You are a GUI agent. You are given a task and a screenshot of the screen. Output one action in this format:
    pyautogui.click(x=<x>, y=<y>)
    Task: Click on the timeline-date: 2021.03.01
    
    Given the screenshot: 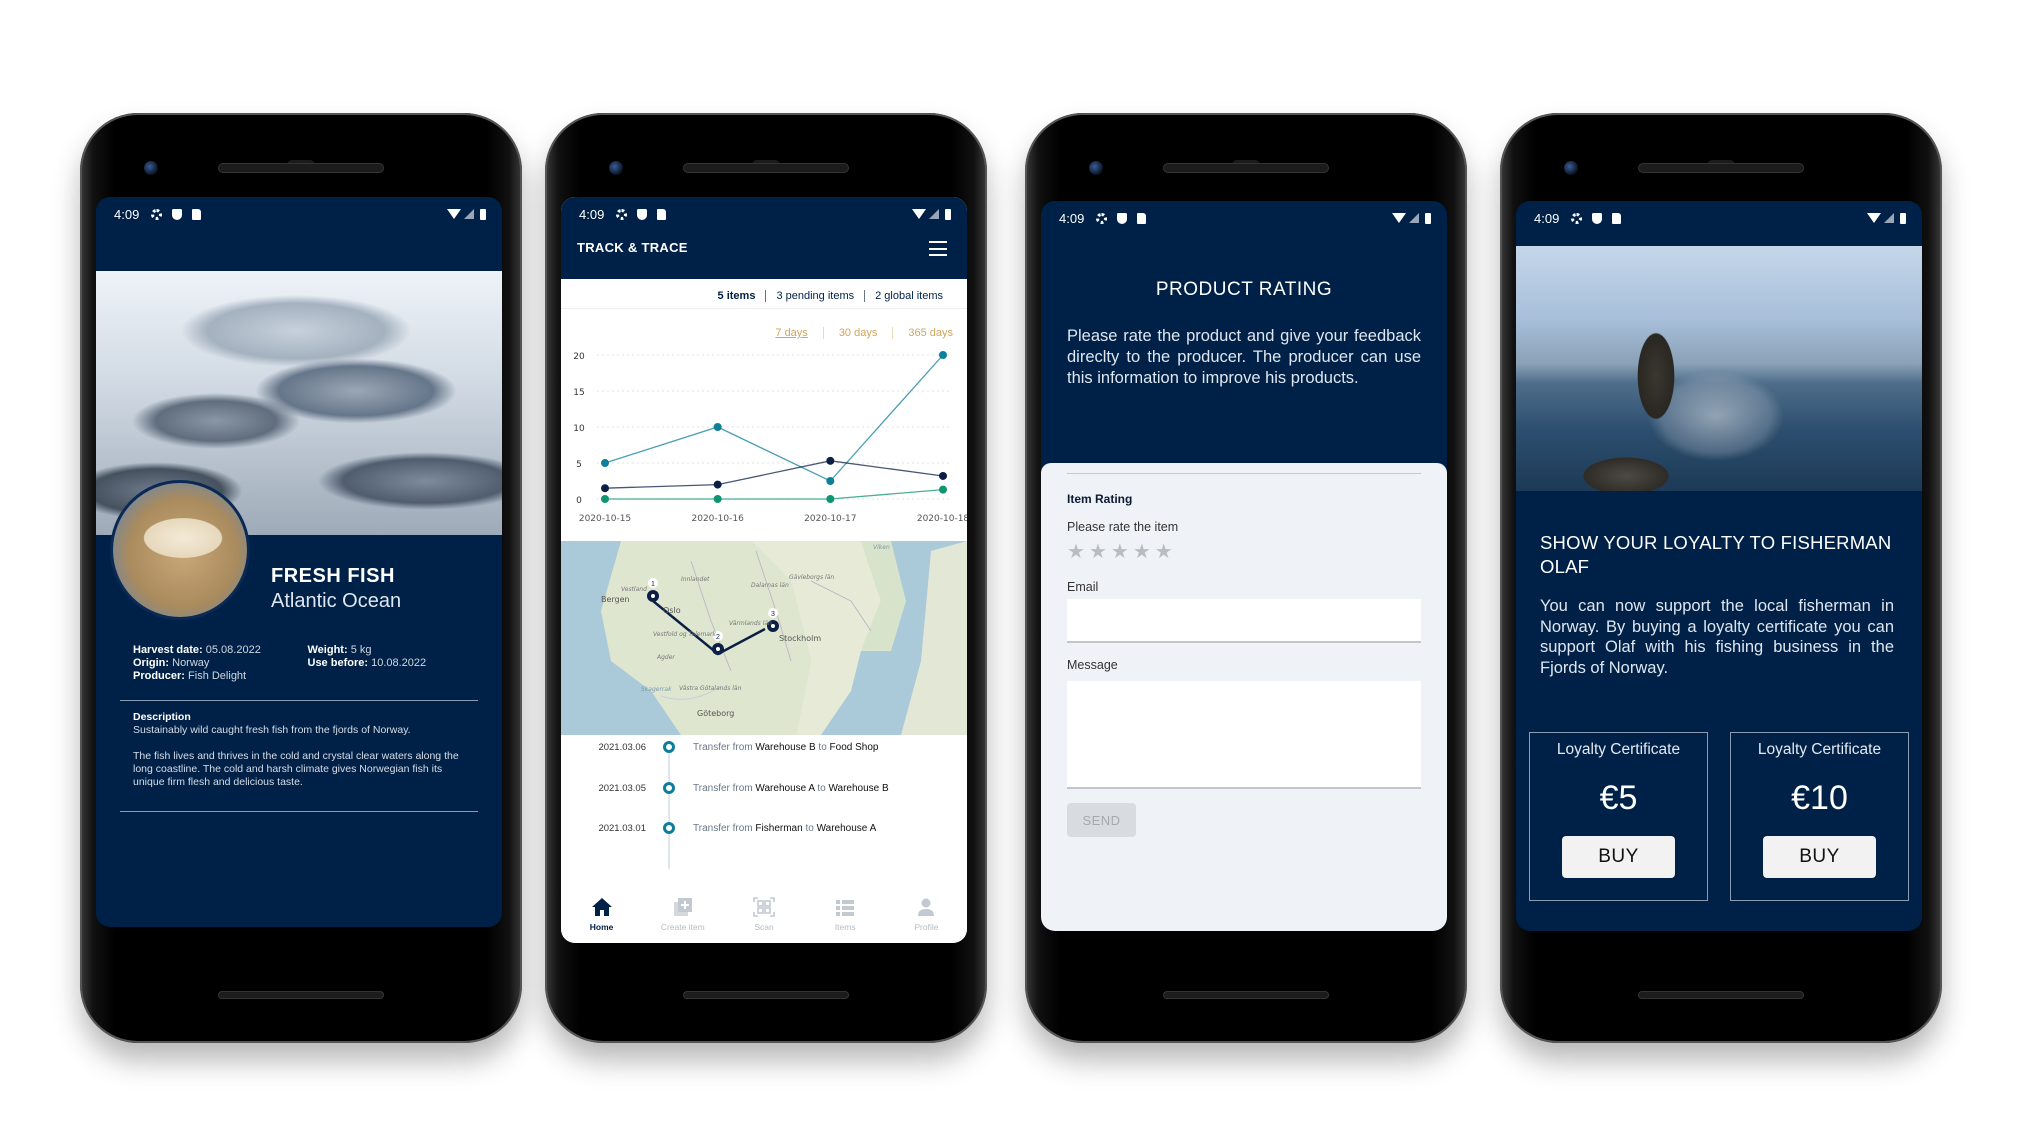 What is the action you would take?
    pyautogui.click(x=622, y=828)
    